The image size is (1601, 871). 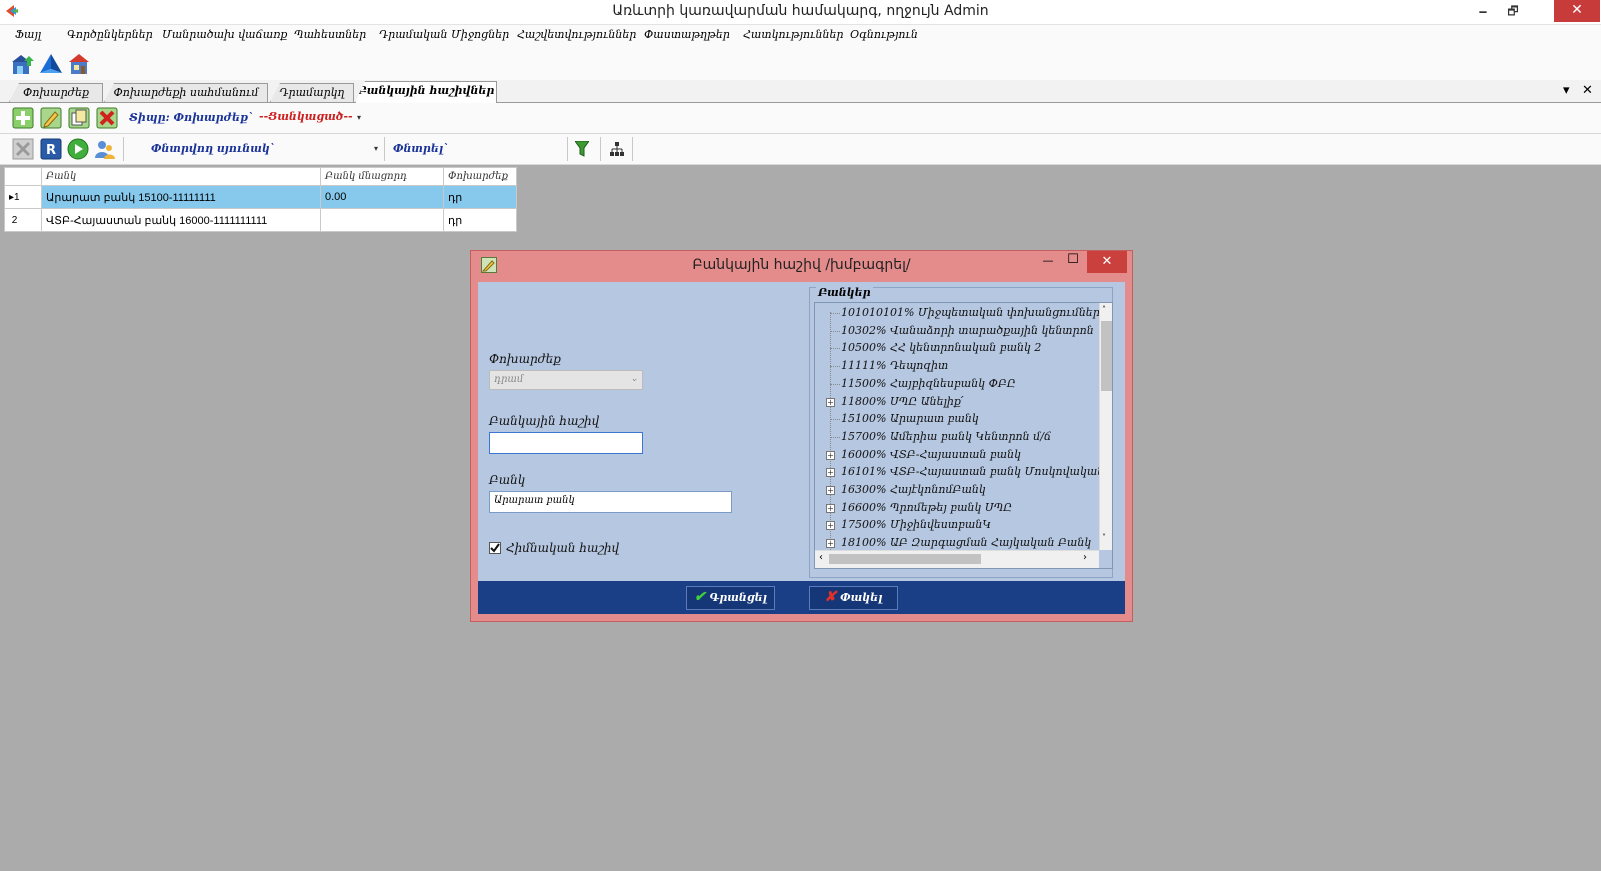 What do you see at coordinates (510, 149) in the screenshot?
I see `search-input` at bounding box center [510, 149].